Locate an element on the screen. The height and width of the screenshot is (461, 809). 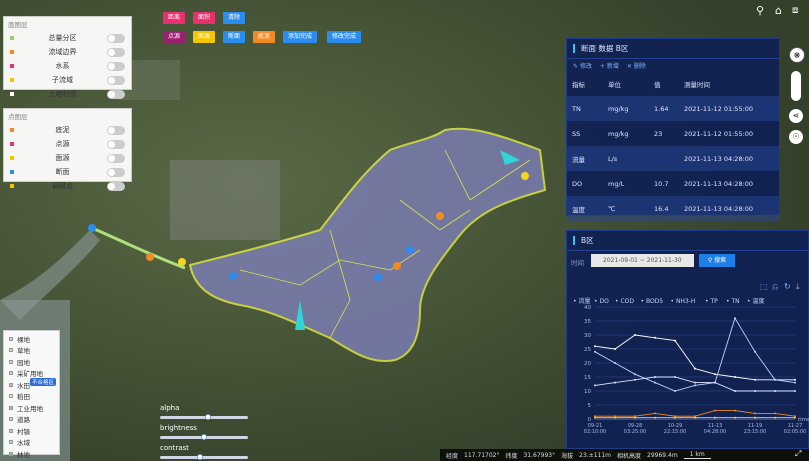
table-row: 流量 L/s 2021-11-13 04:28:00 is located at coordinates (673, 158).